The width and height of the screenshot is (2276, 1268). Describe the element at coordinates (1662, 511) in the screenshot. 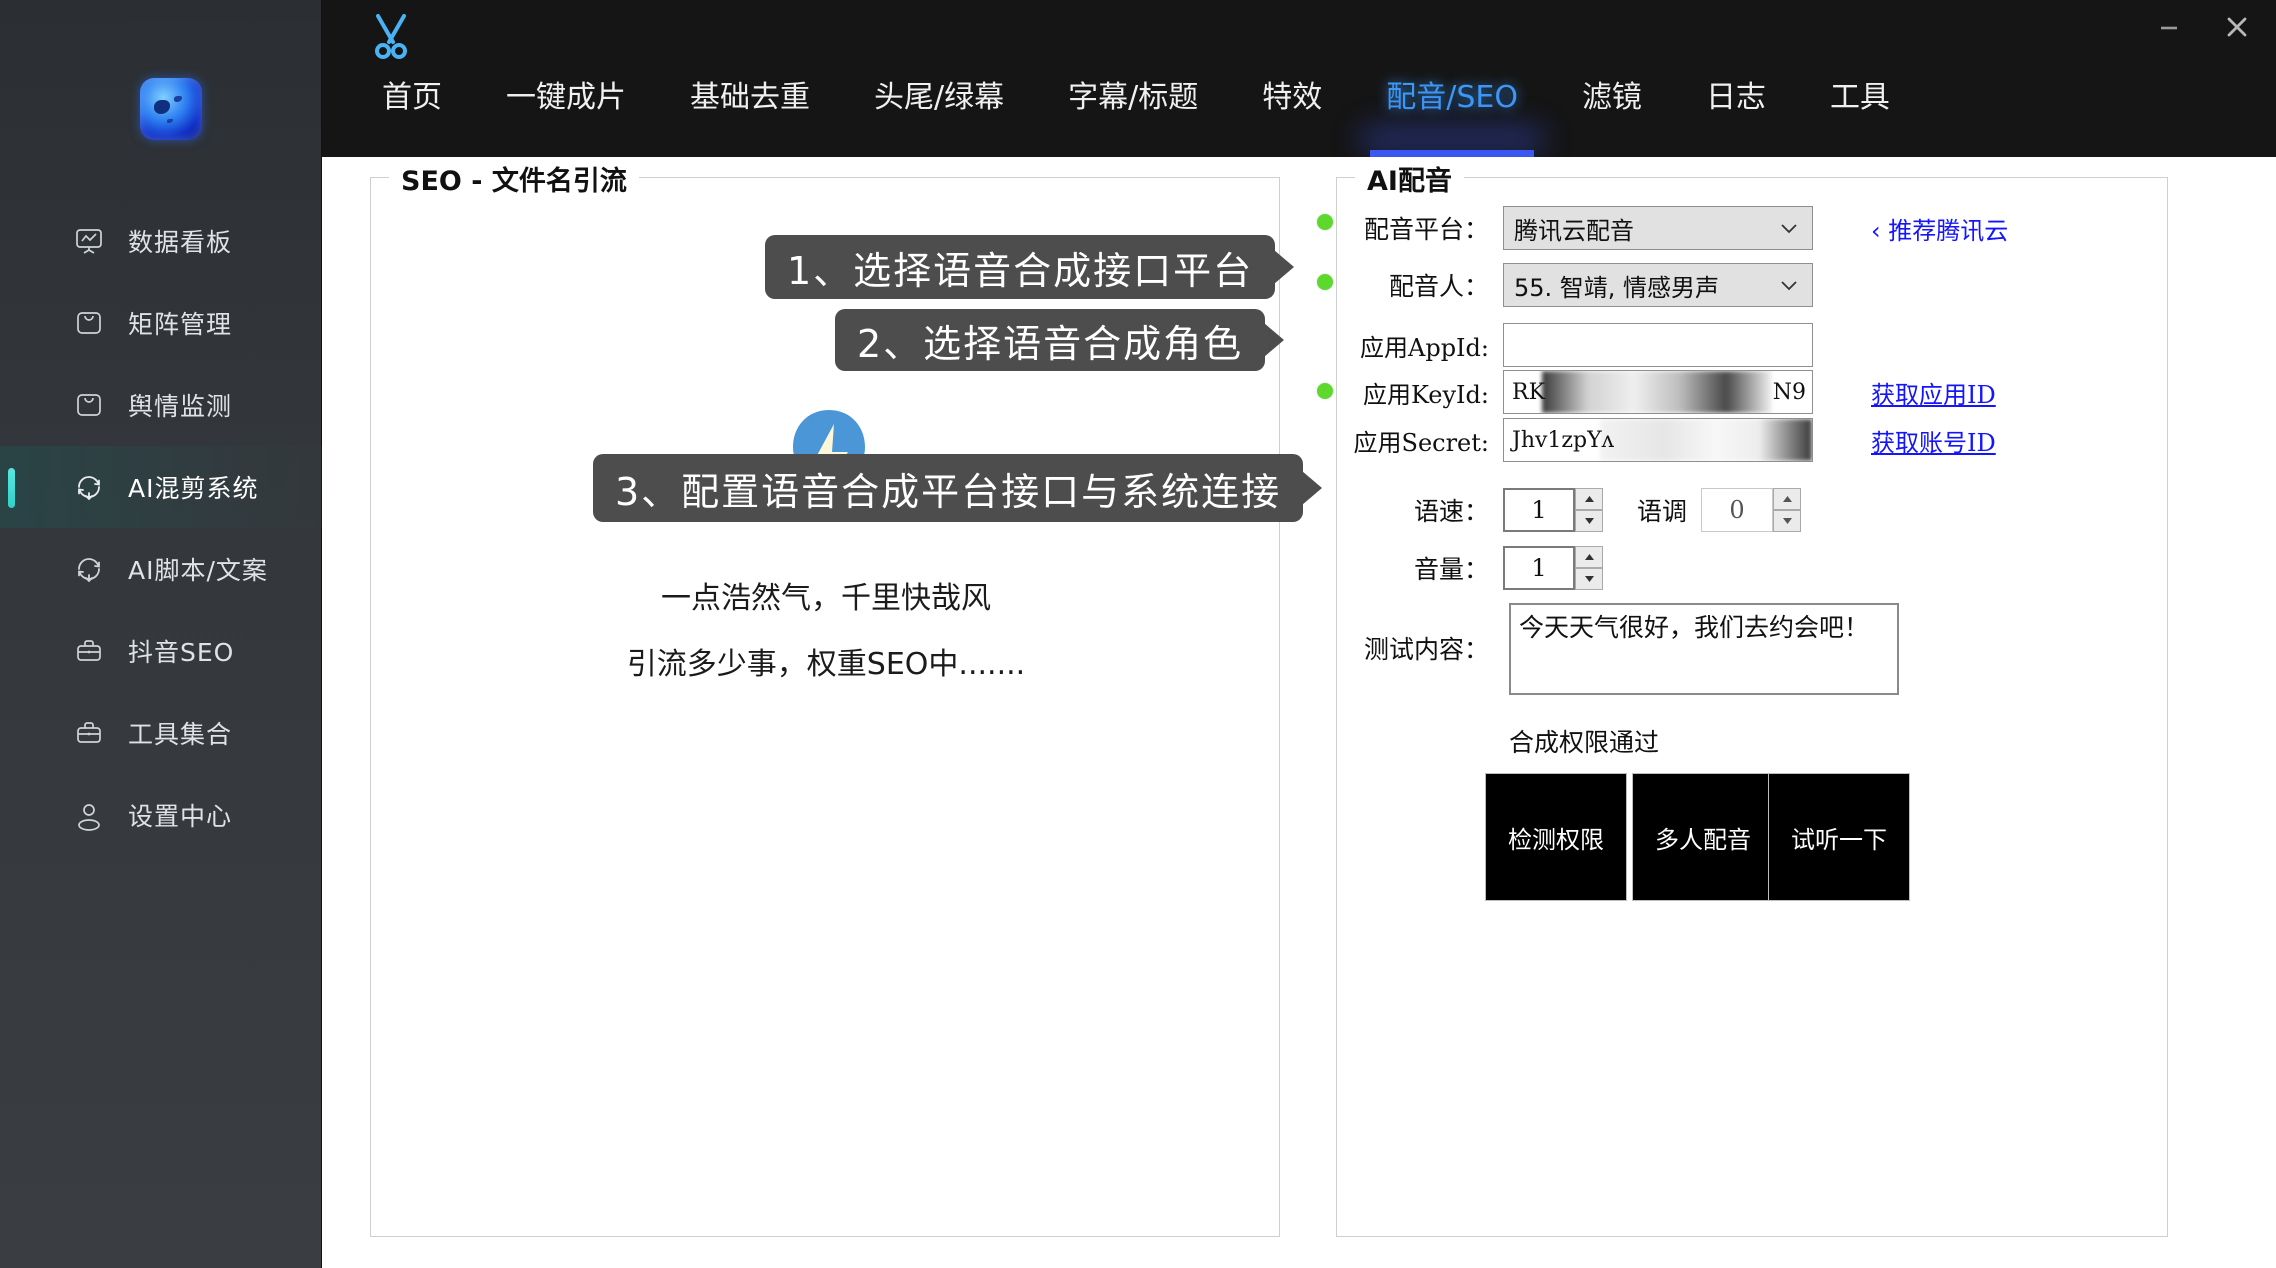

I see `pitch-label: 语调` at that location.